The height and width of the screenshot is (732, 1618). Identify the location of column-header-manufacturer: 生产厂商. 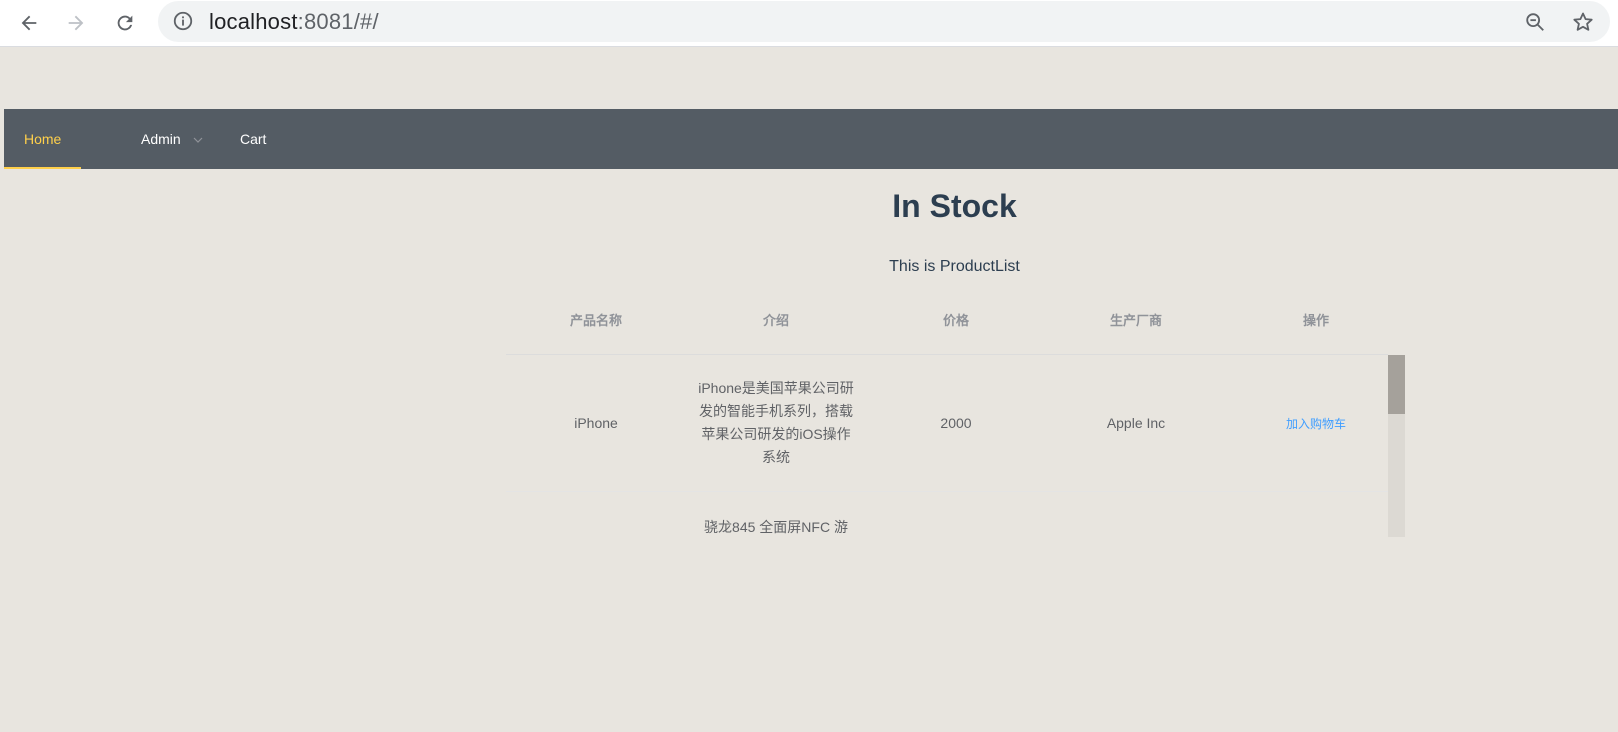
(1135, 320).